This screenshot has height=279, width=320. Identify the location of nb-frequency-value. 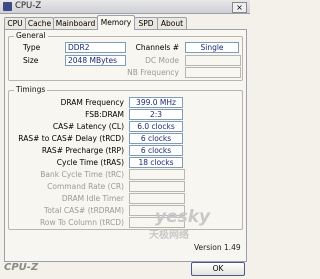
(213, 72).